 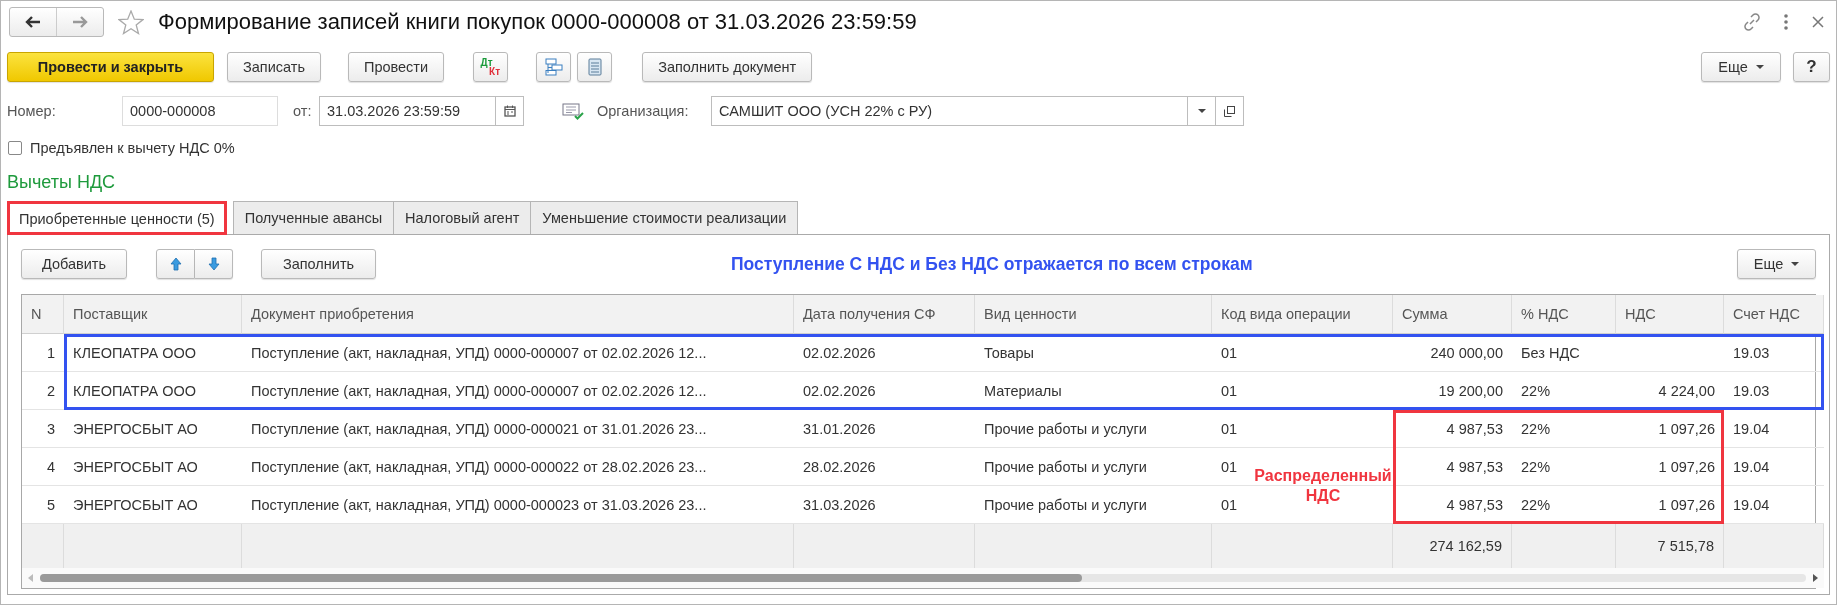 What do you see at coordinates (1452, 353) in the screenshot?
I see `table-cell: 240 000,00` at bounding box center [1452, 353].